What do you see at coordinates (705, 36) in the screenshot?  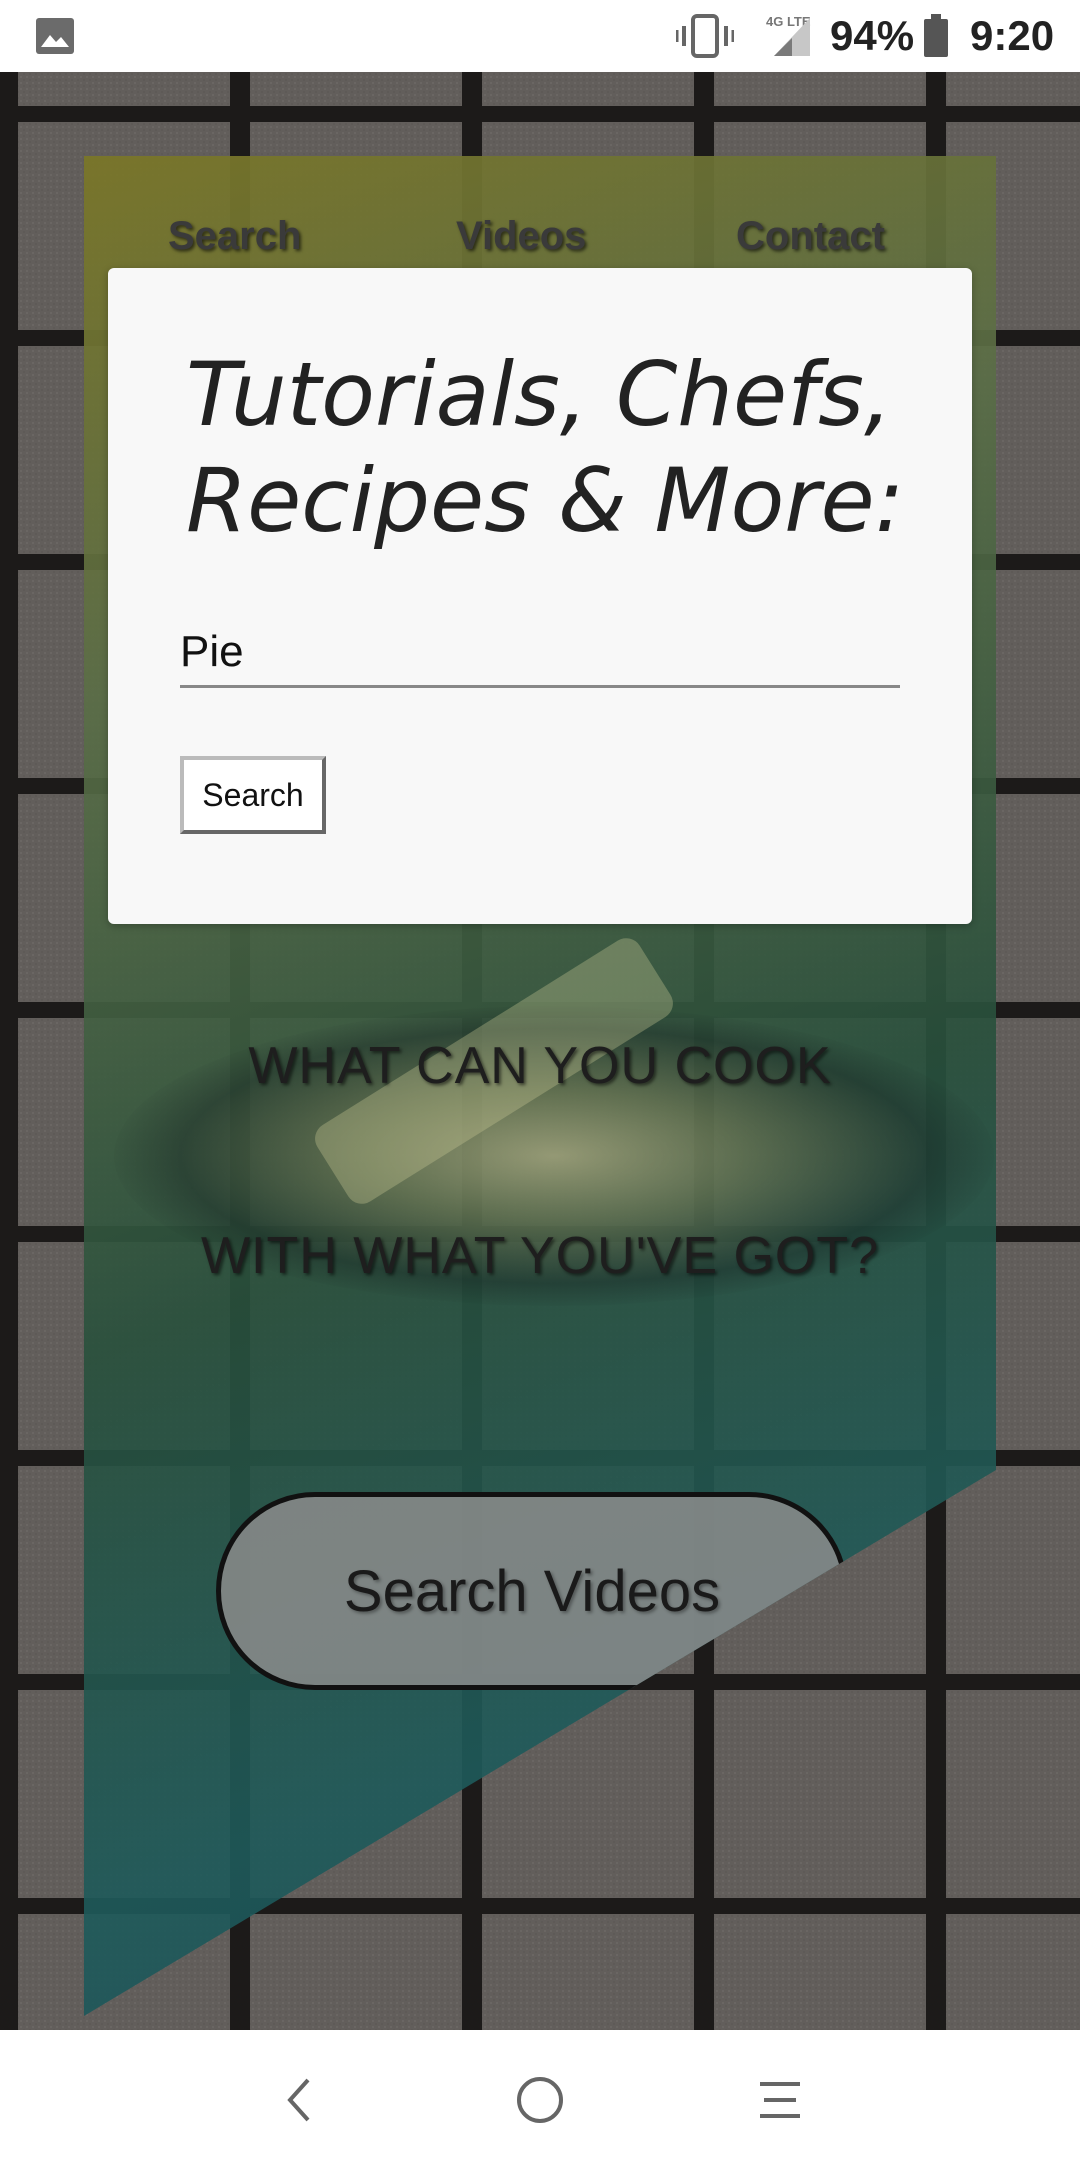 I see `vibrate-icon` at bounding box center [705, 36].